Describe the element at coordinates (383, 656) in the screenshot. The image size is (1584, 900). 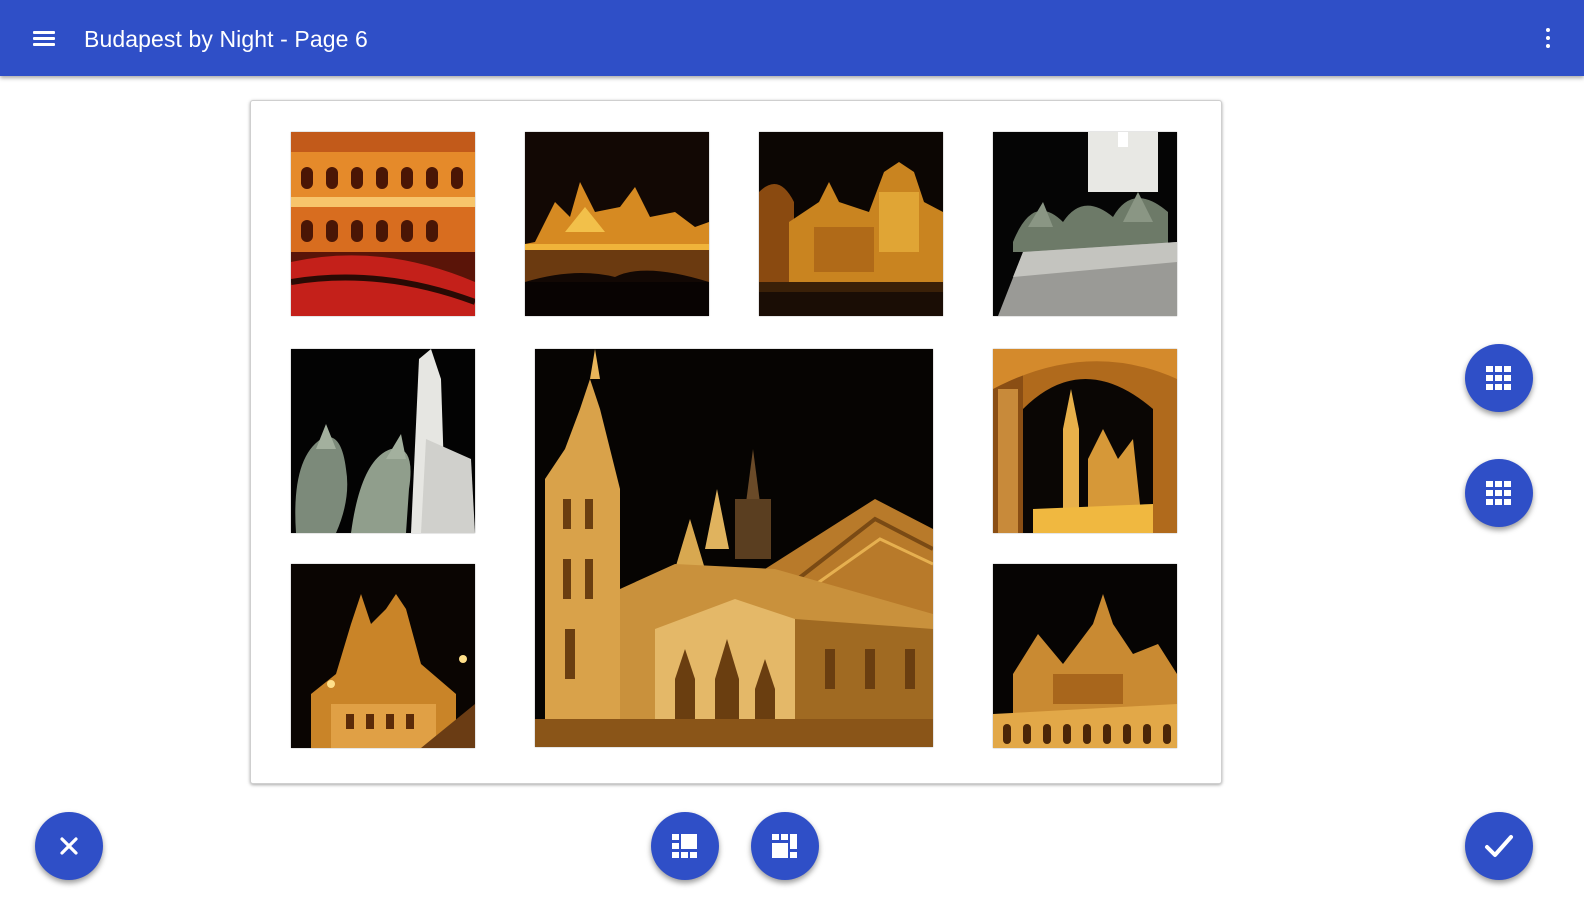
I see `photo-bastion-towers` at that location.